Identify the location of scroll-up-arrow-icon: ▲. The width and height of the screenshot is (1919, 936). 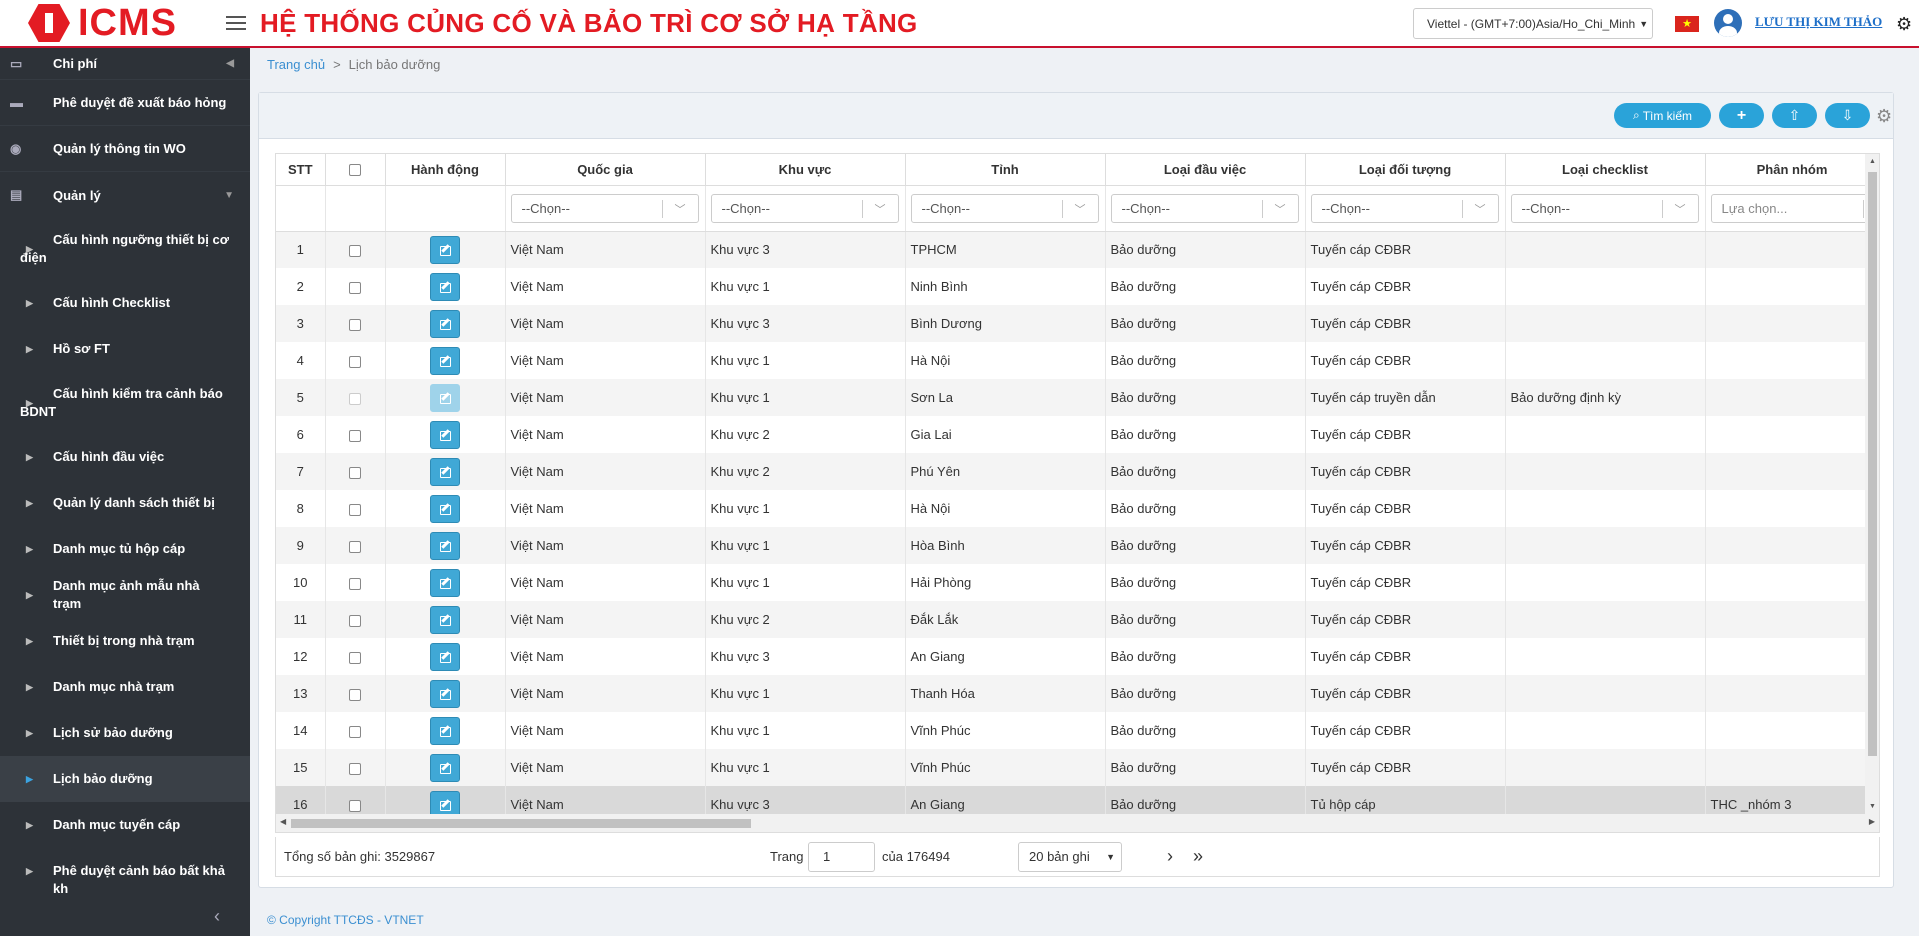
(1872, 161).